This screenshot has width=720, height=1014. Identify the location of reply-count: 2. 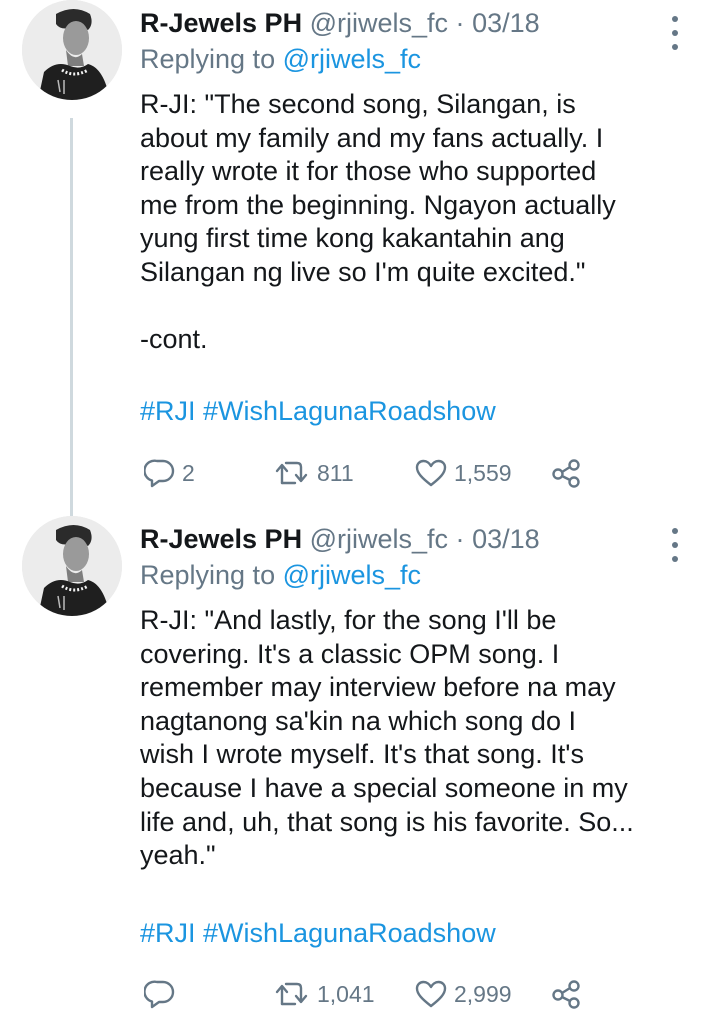
(188, 472).